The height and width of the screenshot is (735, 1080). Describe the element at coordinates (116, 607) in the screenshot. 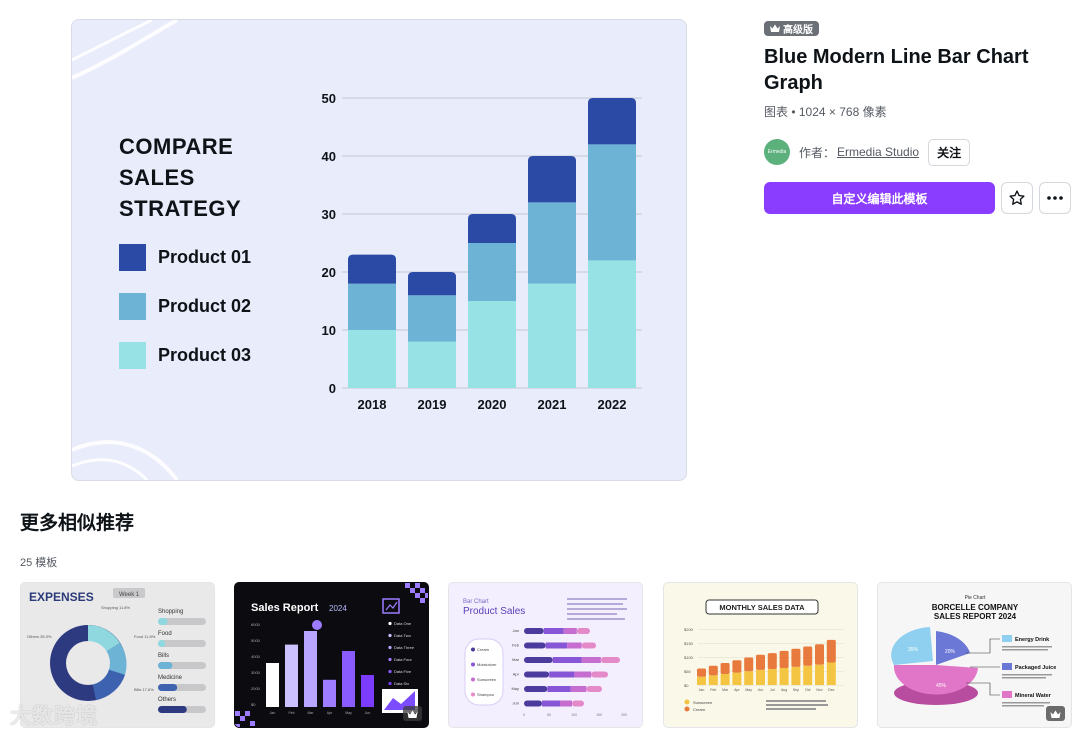

I see `donut-label: Shopping 11.8%` at that location.